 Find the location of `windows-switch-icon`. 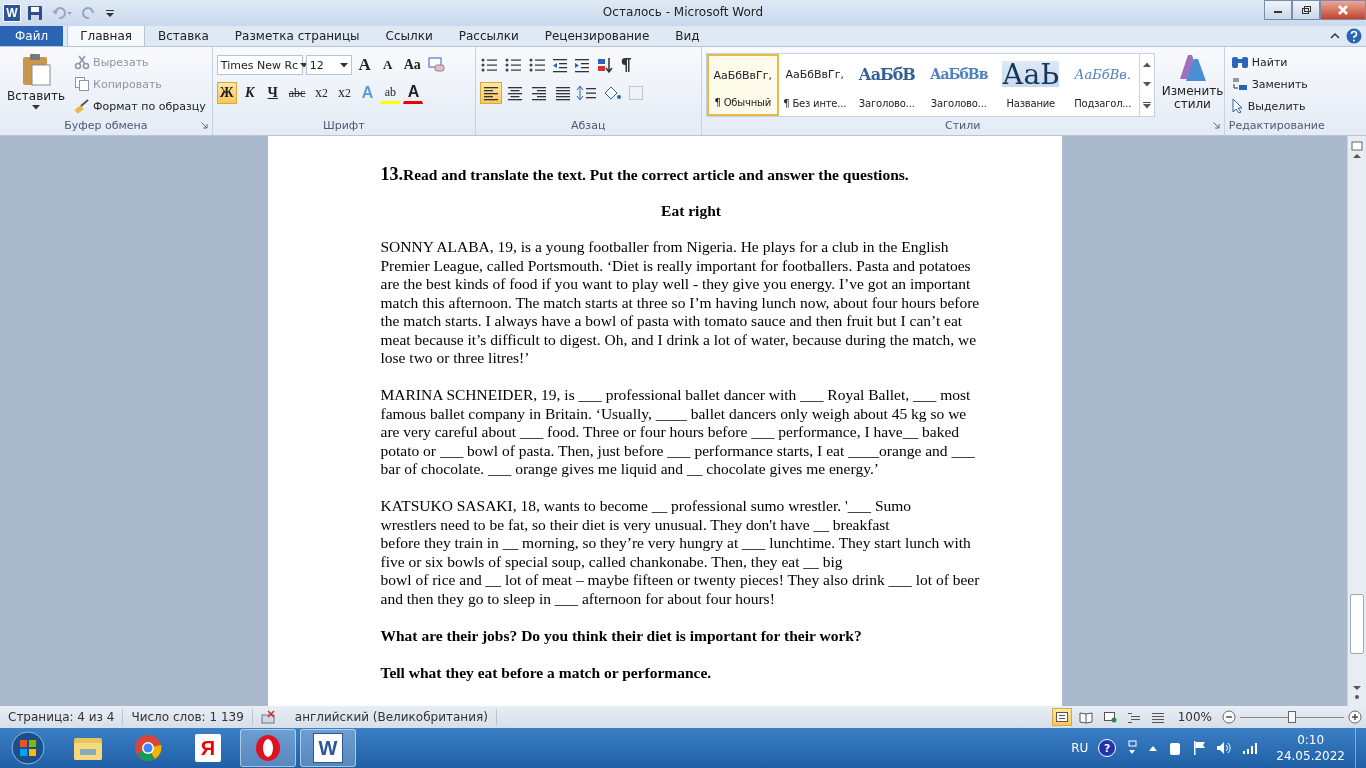

windows-switch-icon is located at coordinates (1132, 748).